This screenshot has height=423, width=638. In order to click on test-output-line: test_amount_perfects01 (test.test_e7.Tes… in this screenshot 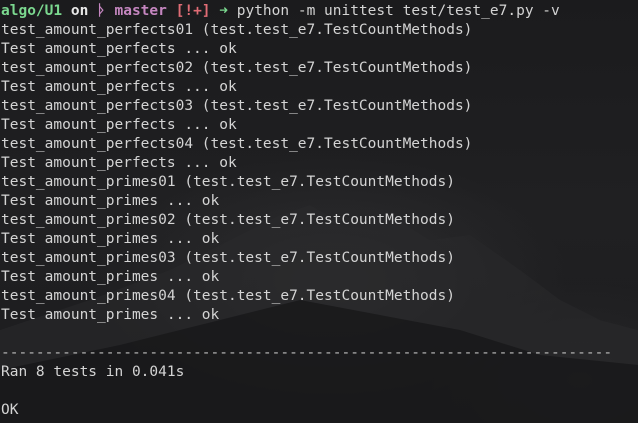, I will do `click(237, 30)`.